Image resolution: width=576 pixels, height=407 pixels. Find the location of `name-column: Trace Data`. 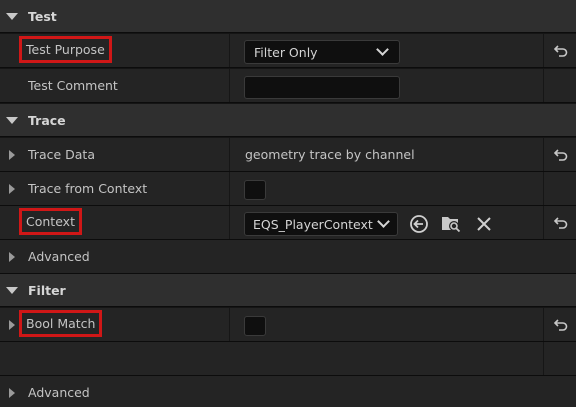

name-column: Trace Data is located at coordinates (115, 154).